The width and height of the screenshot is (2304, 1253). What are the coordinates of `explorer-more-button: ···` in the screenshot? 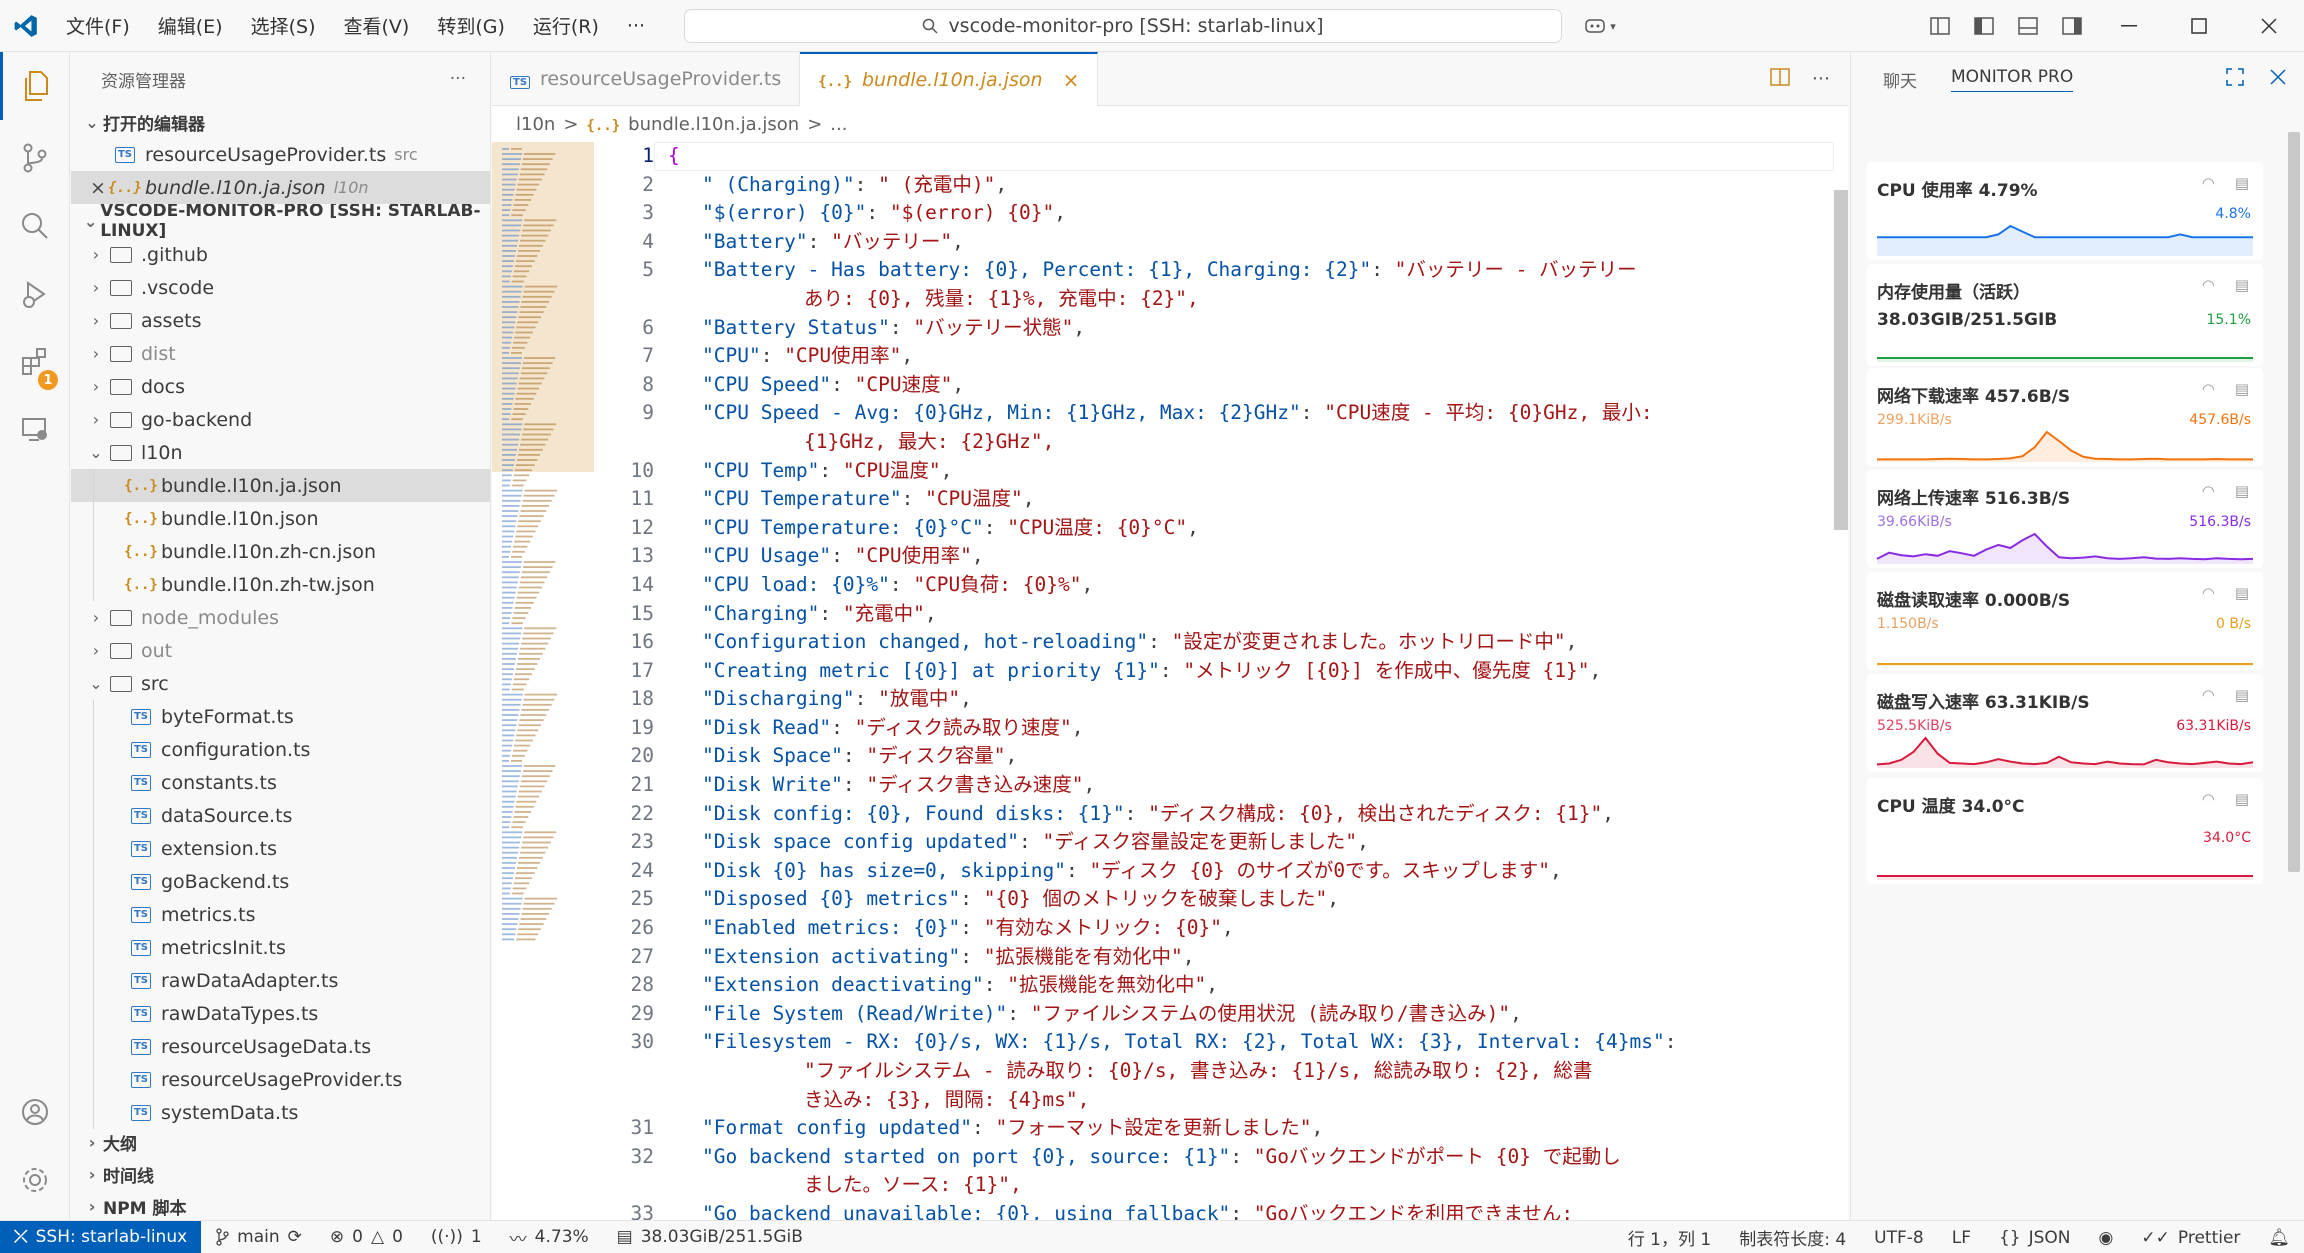 It's located at (458, 79).